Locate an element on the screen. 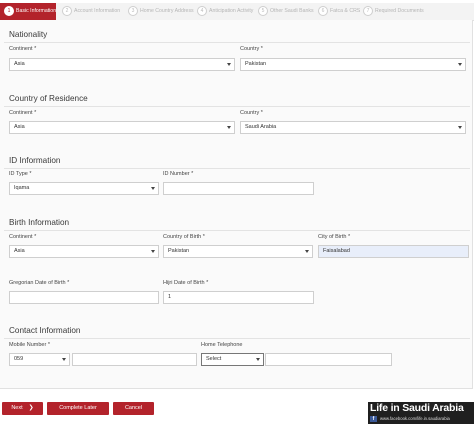 This screenshot has height=424, width=474. label-gregorian-dob: Gregorian Date of Birth * is located at coordinates (39, 283).